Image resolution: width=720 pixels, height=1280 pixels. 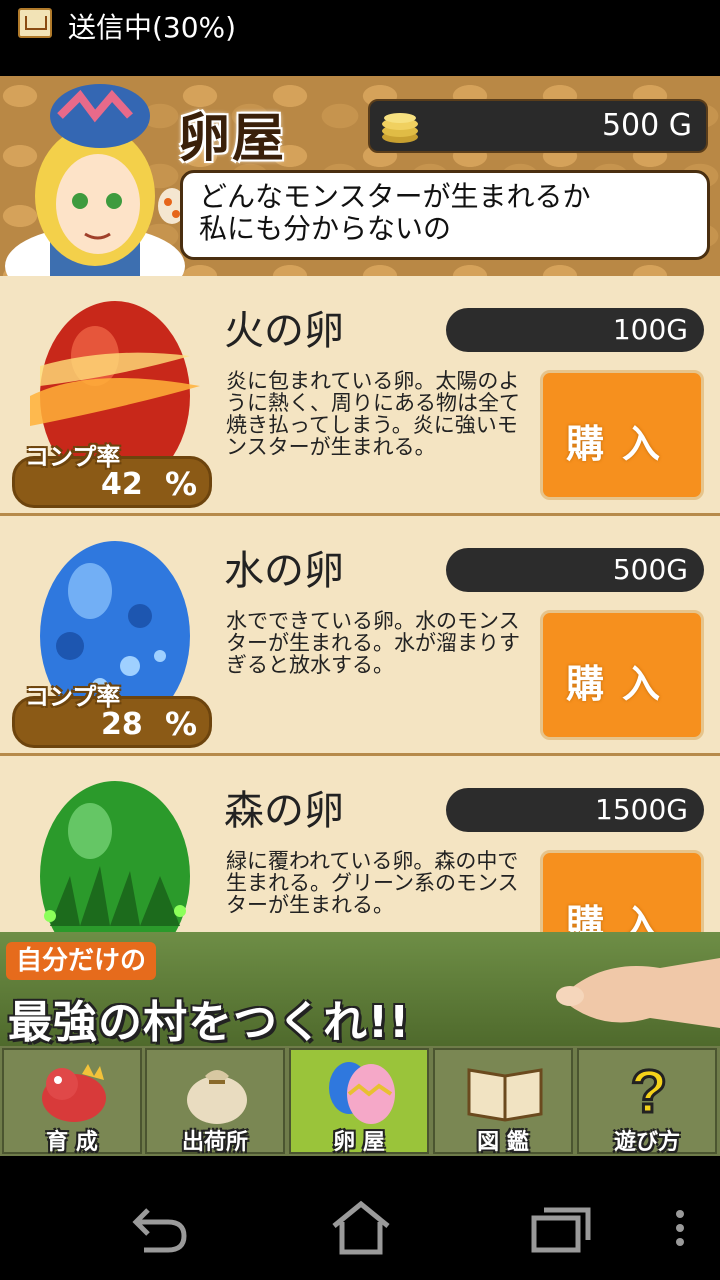 What do you see at coordinates (232, 139) in the screenshot?
I see `page-title: 卵屋` at bounding box center [232, 139].